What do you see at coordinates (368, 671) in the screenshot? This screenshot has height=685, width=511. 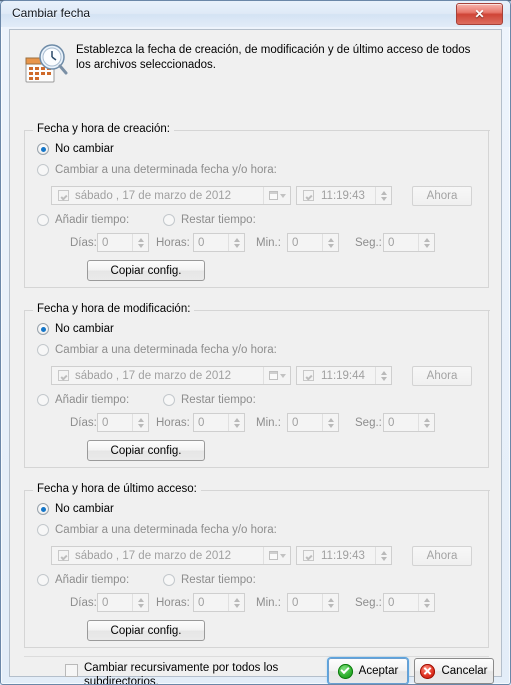 I see `accept-button: Aceptar` at bounding box center [368, 671].